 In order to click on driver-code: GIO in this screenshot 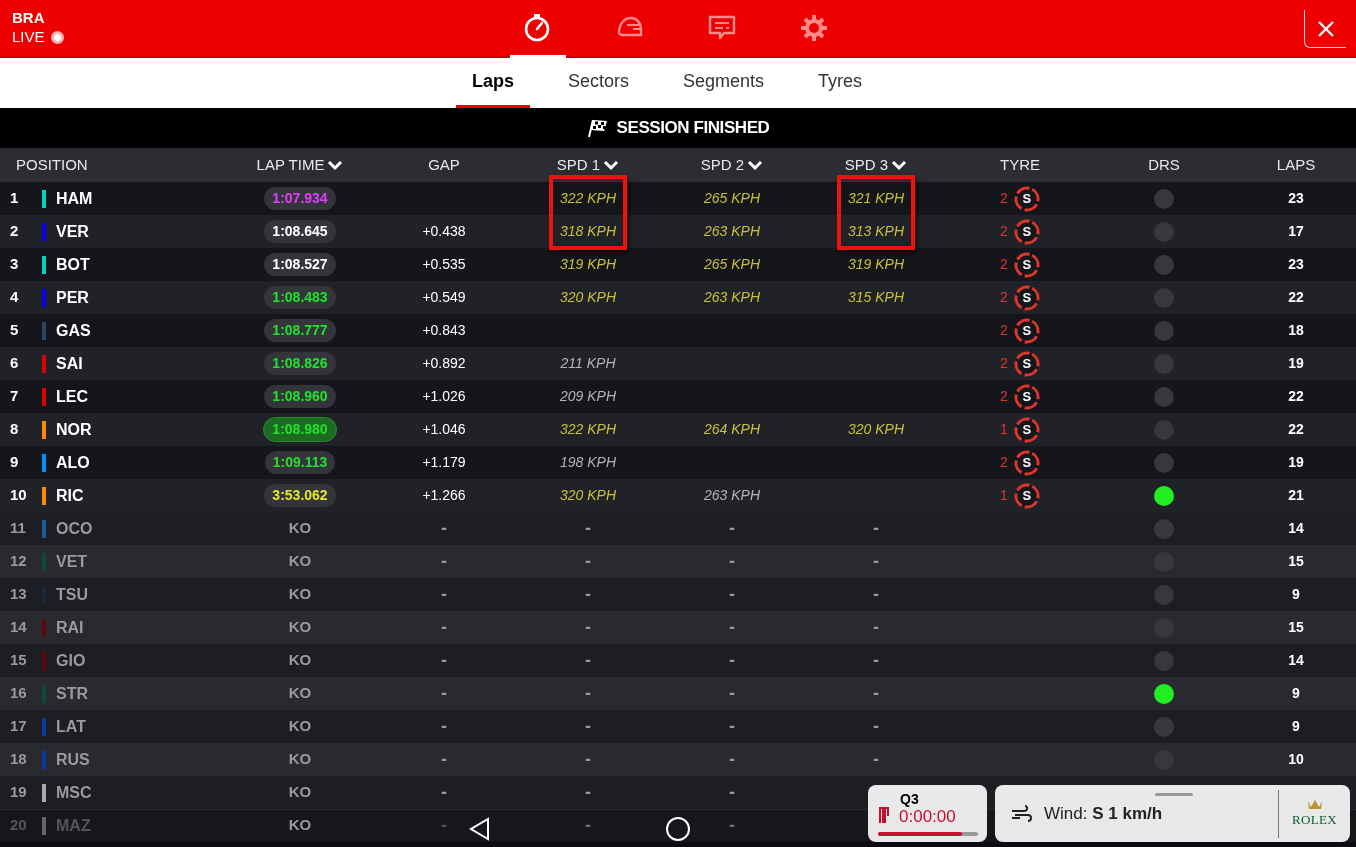, I will do `click(71, 660)`.